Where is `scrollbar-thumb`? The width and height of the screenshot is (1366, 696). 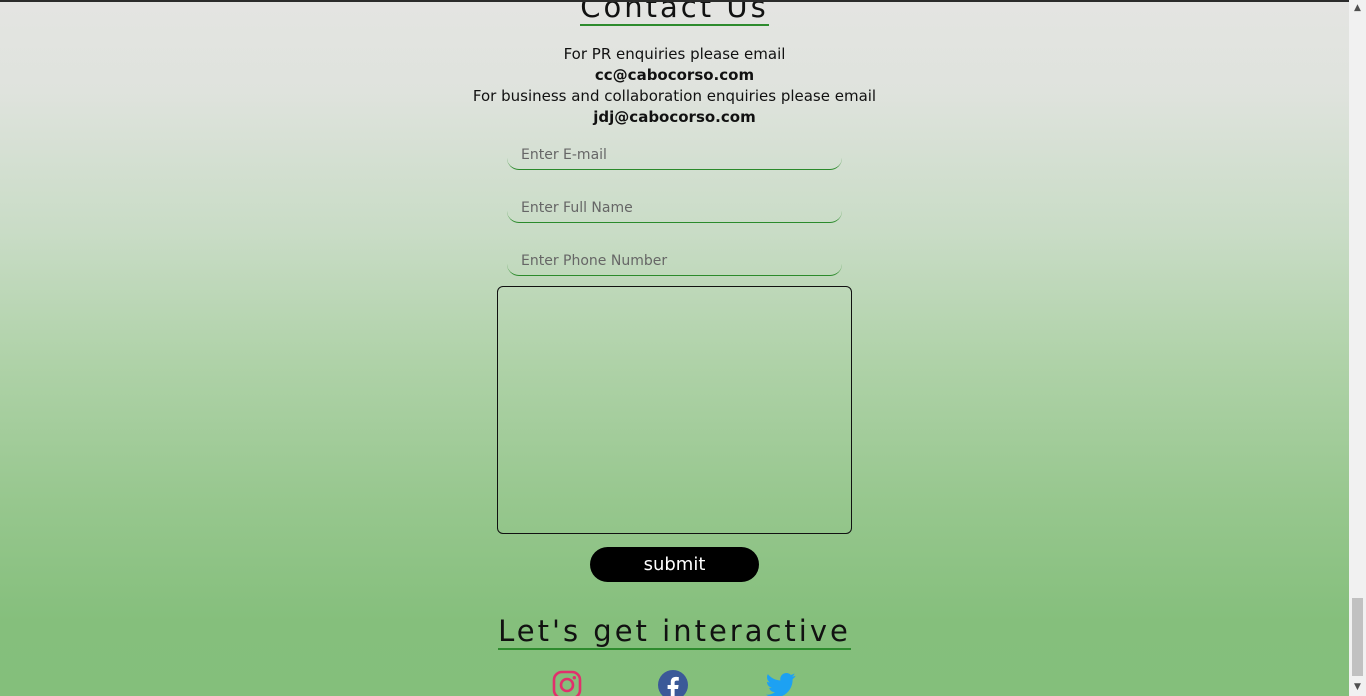
scrollbar-thumb is located at coordinates (1357, 637).